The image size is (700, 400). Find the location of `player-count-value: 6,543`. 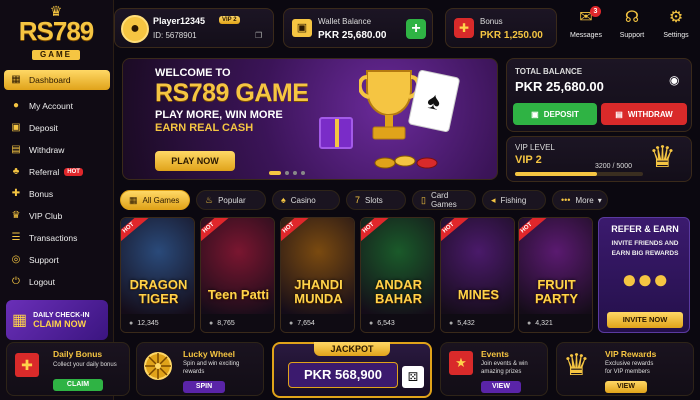

player-count-value: 6,543 is located at coordinates (386, 323).